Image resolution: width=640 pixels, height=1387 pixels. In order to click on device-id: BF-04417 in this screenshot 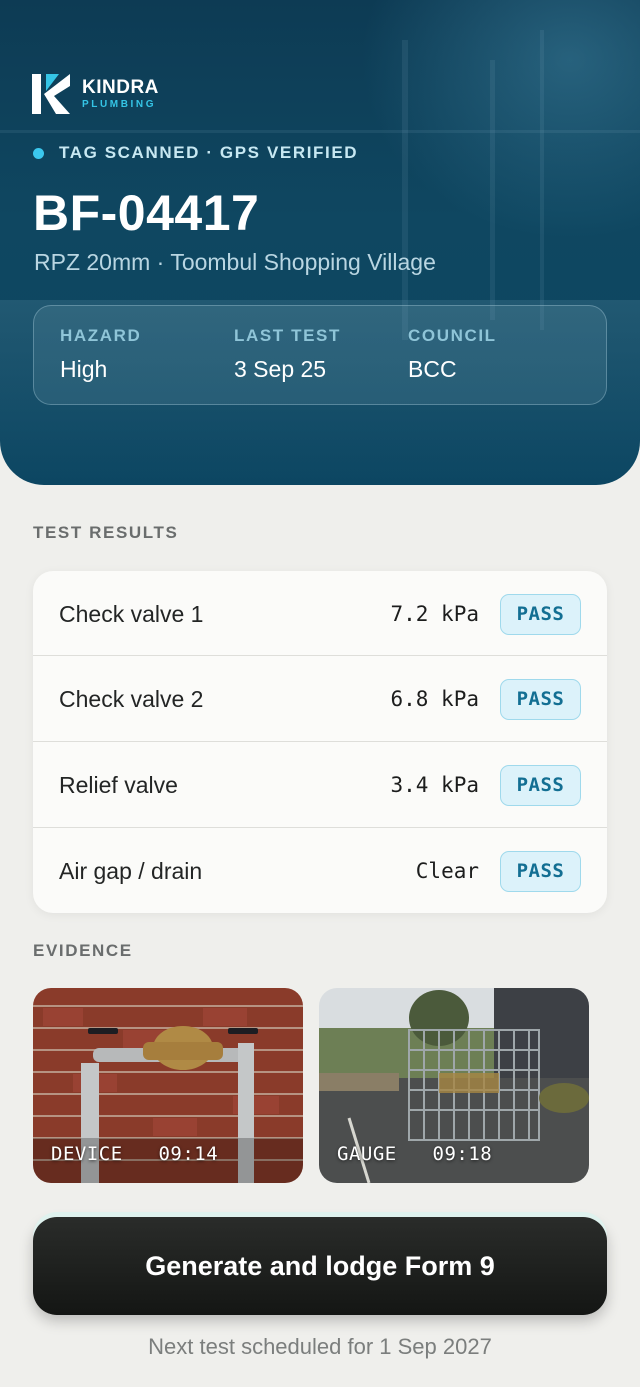, I will do `click(146, 213)`.